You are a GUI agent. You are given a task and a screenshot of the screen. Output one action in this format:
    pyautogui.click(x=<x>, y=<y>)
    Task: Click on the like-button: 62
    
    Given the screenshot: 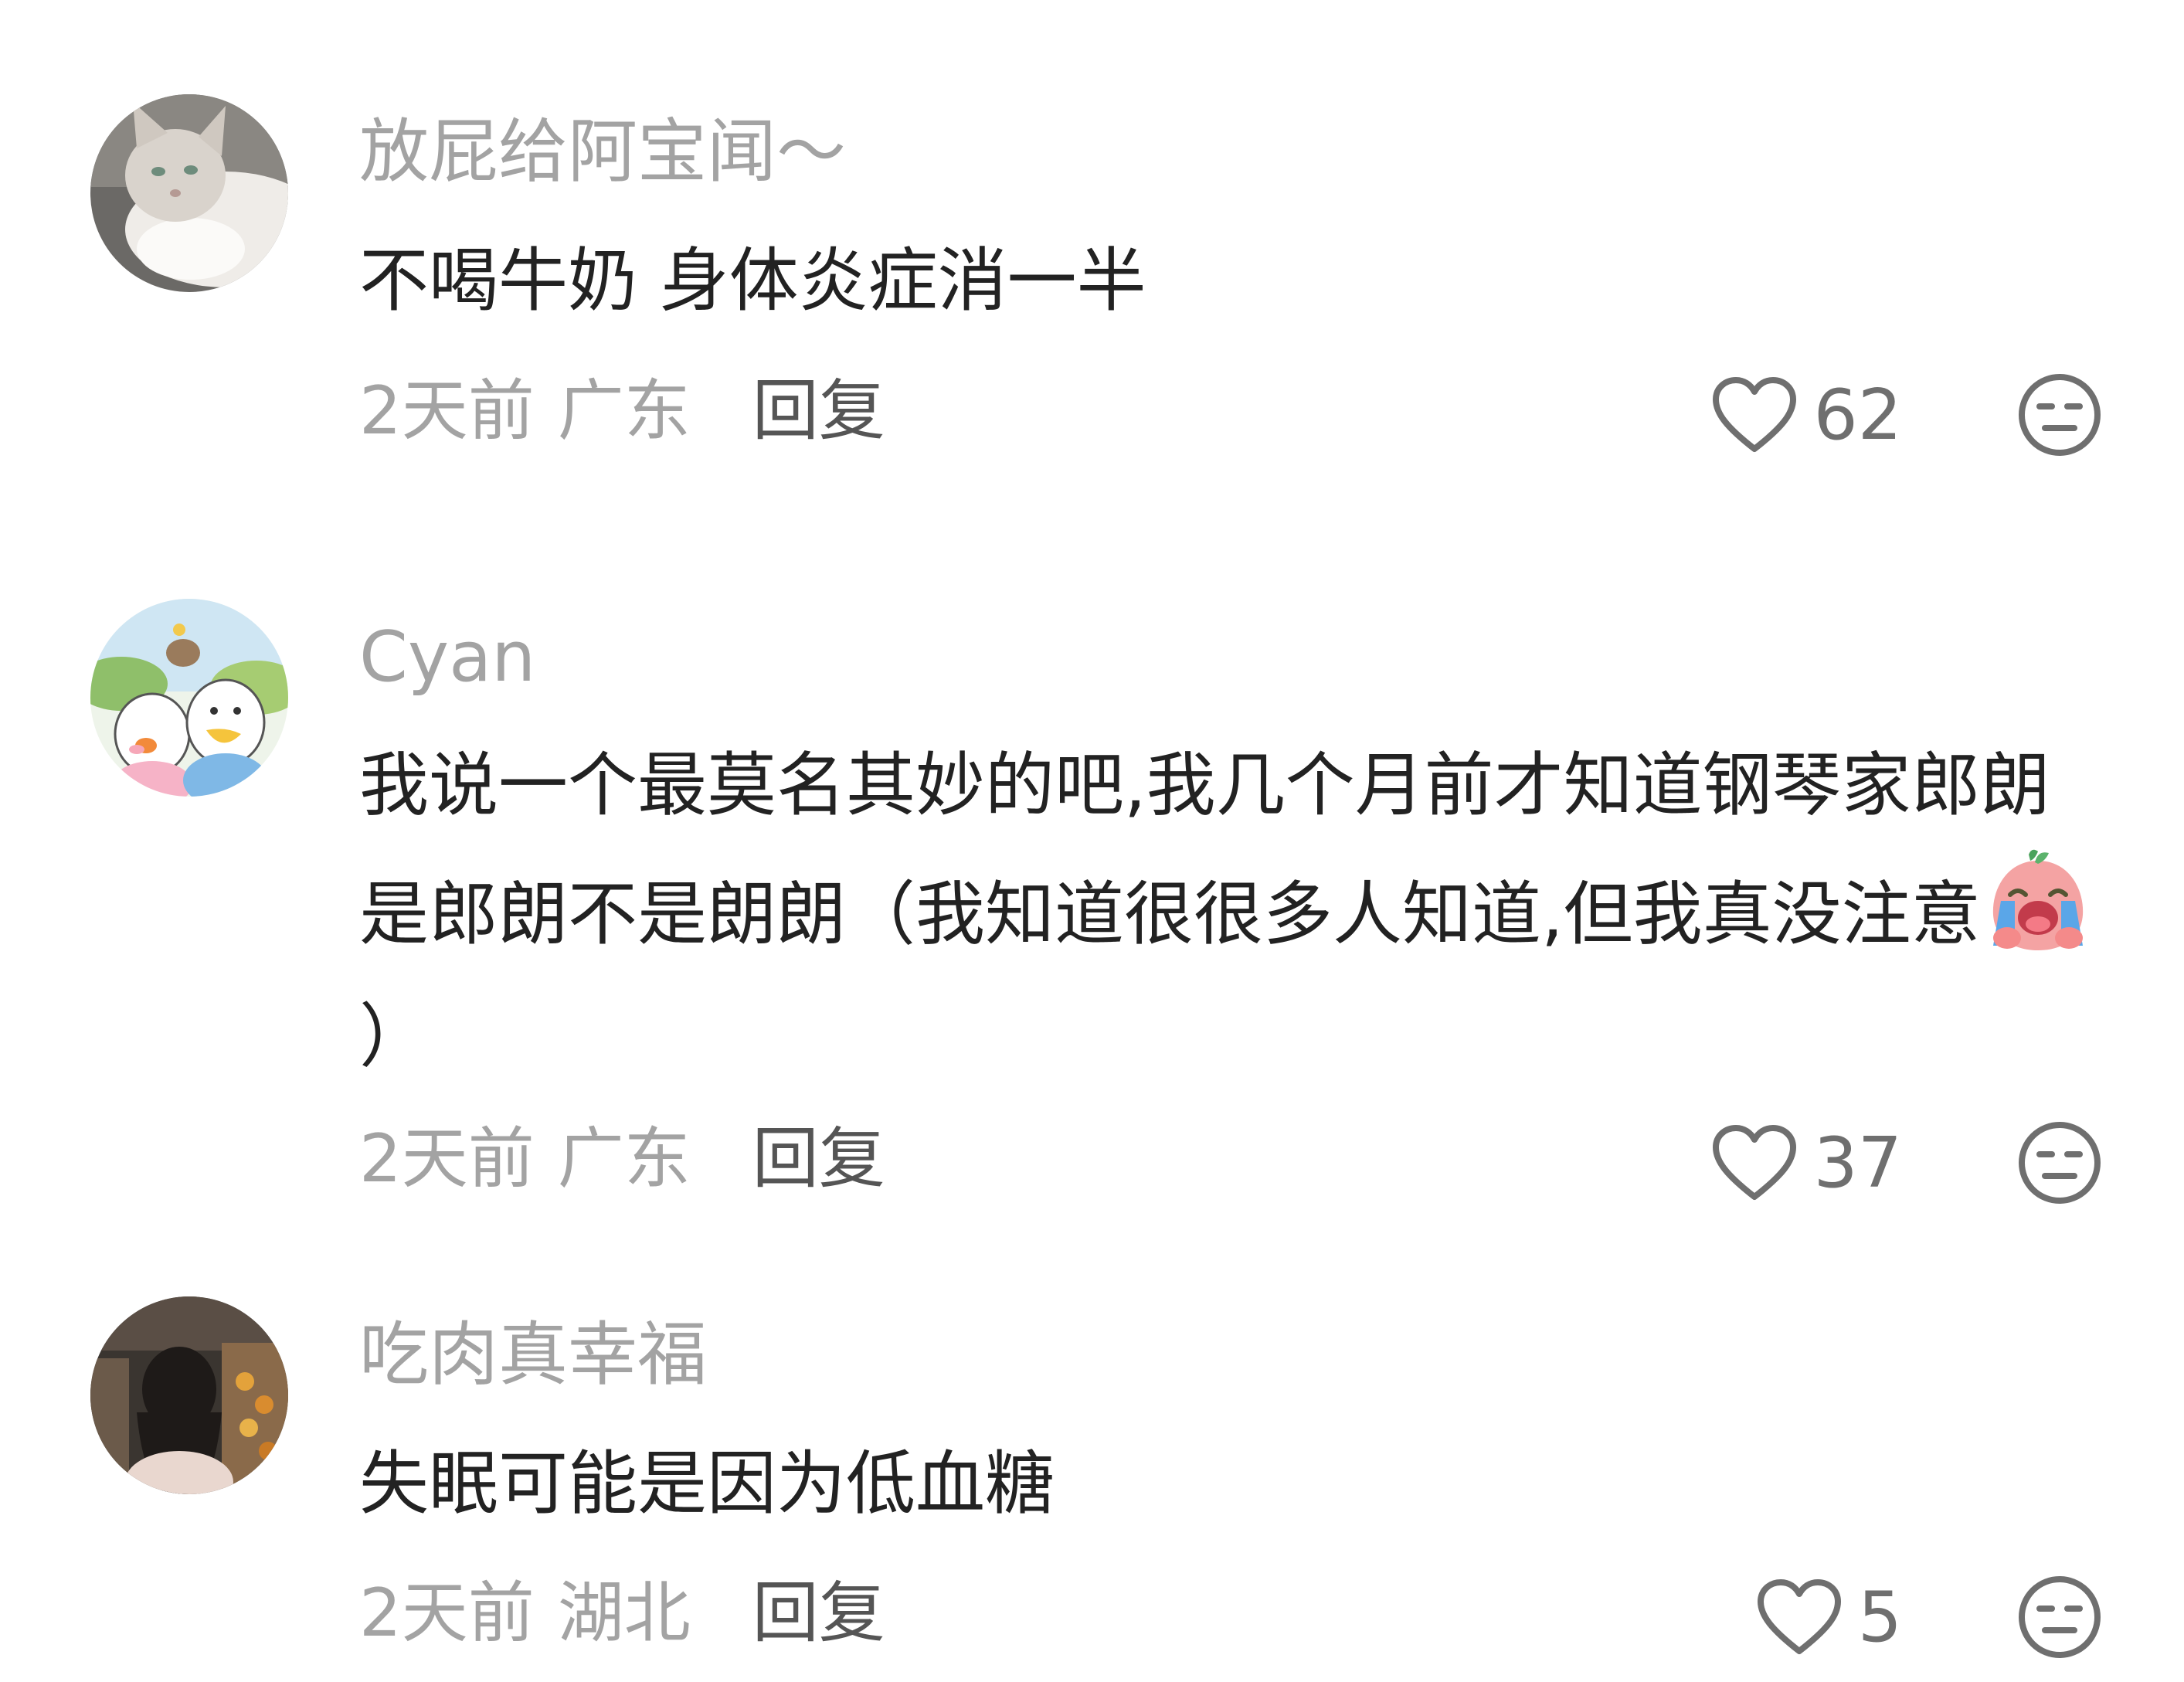 What is the action you would take?
    pyautogui.click(x=1806, y=414)
    